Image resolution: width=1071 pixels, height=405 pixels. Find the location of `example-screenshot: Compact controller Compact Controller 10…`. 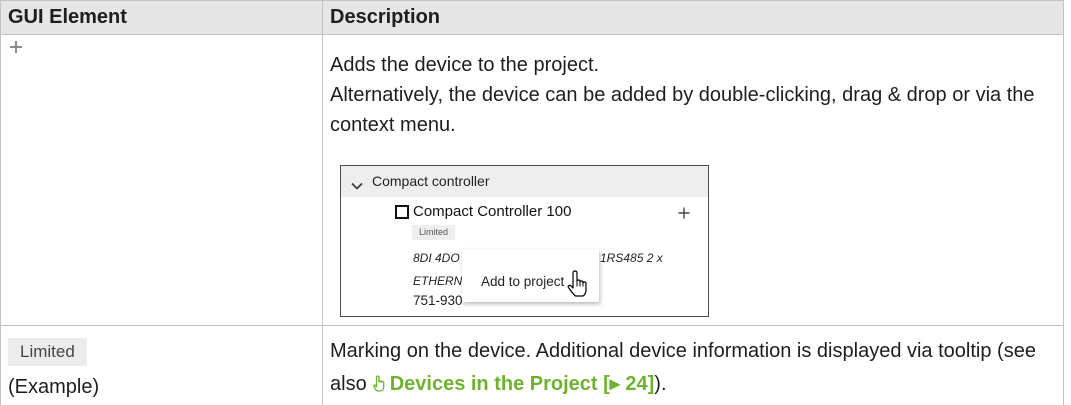

example-screenshot: Compact controller Compact Controller 10… is located at coordinates (524, 241).